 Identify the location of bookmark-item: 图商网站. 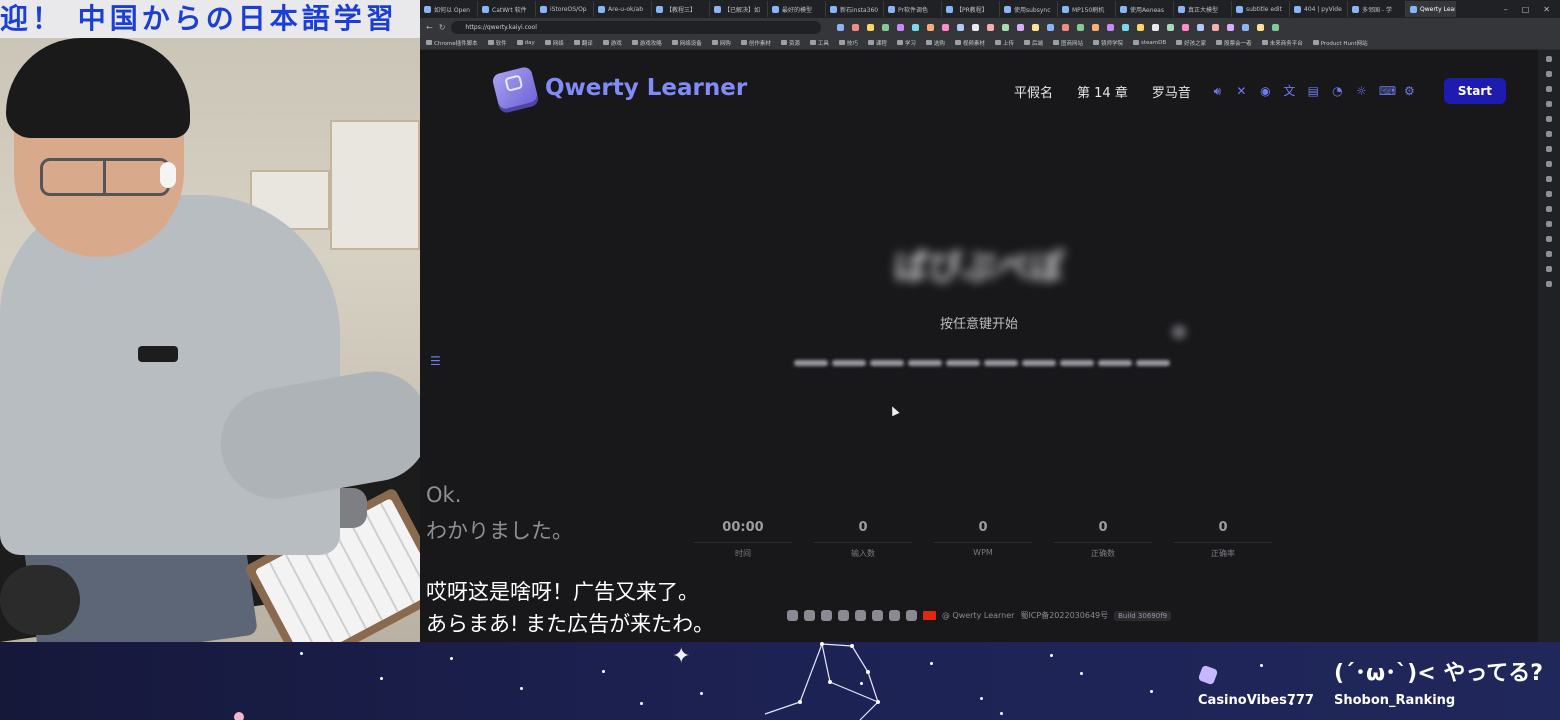
(1068, 43).